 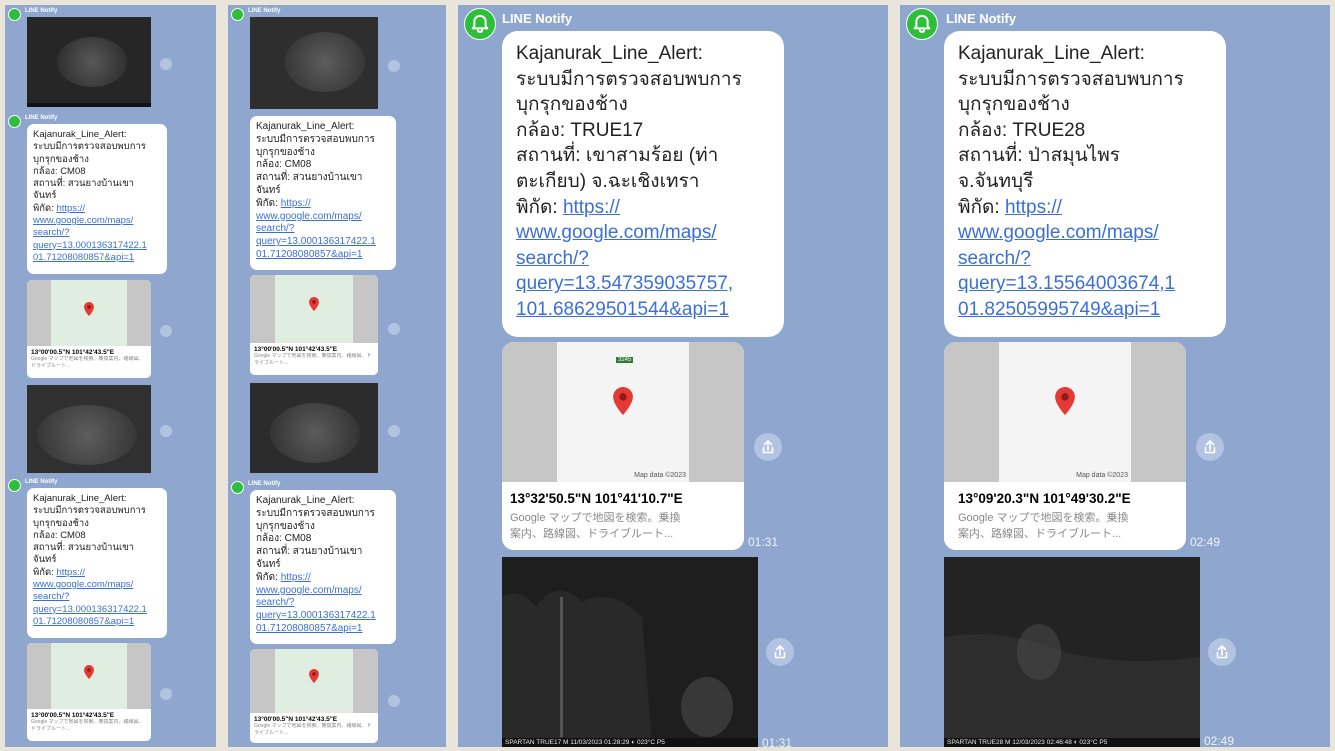 I want to click on msg-line: กล้อง: TRUE28, so click(x=1022, y=130).